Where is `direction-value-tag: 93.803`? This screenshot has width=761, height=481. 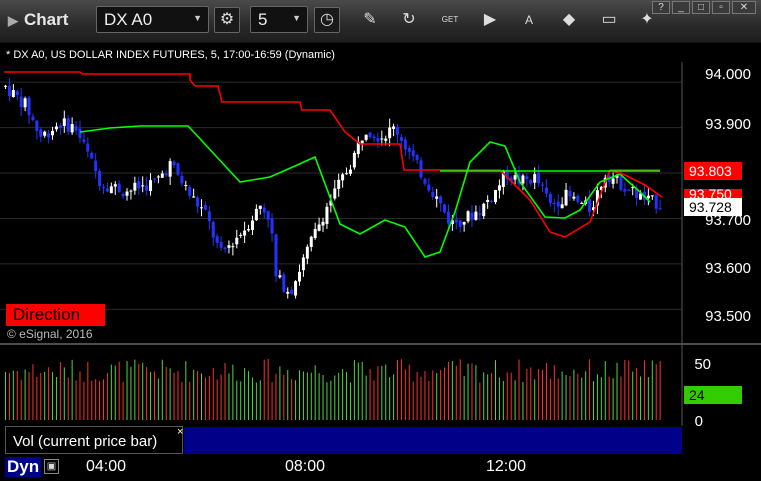
direction-value-tag: 93.803 is located at coordinates (713, 171).